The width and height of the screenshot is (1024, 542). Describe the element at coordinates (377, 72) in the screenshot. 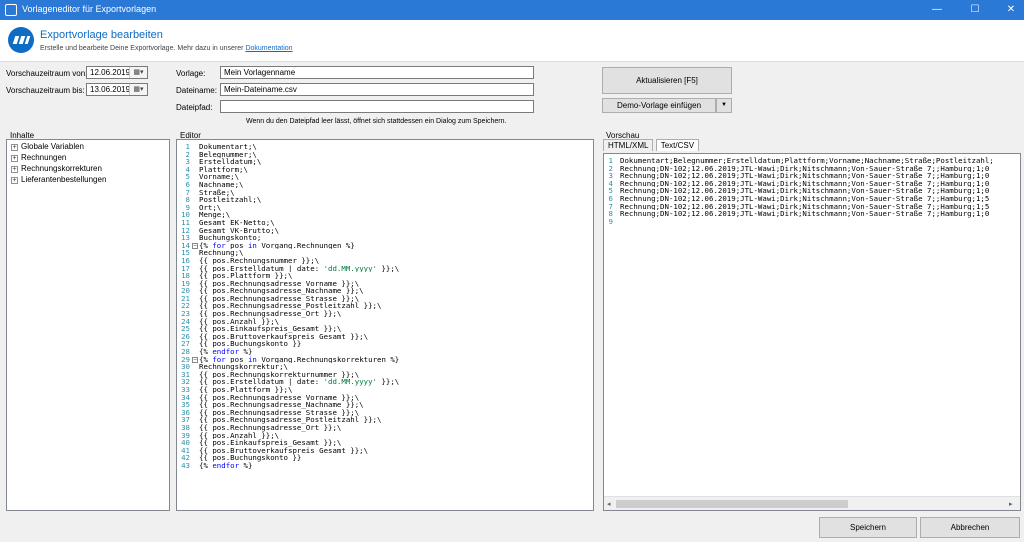

I see `template-name-input: Mein Vorlagenname` at that location.